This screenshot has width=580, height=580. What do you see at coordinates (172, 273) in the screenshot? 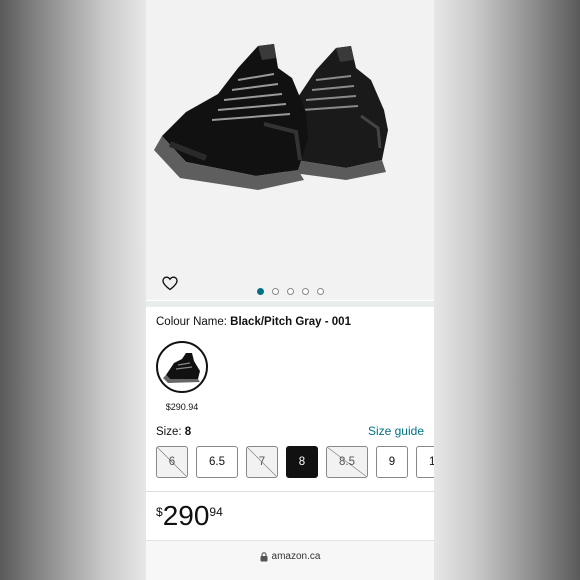
I see `wishlist-button` at bounding box center [172, 273].